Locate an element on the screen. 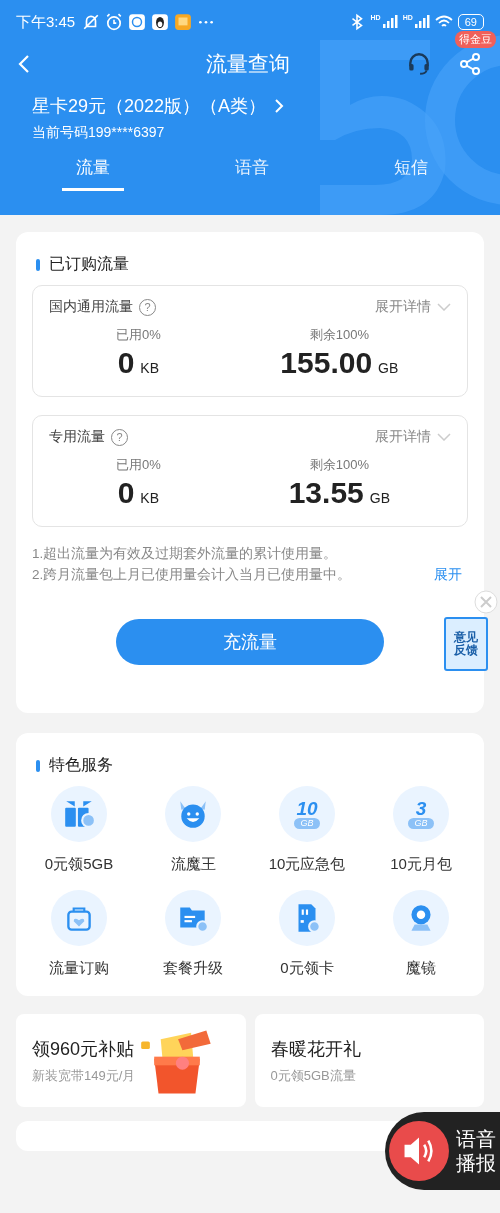 The image size is (500, 1213). battery-level: 69 is located at coordinates (470, 22).